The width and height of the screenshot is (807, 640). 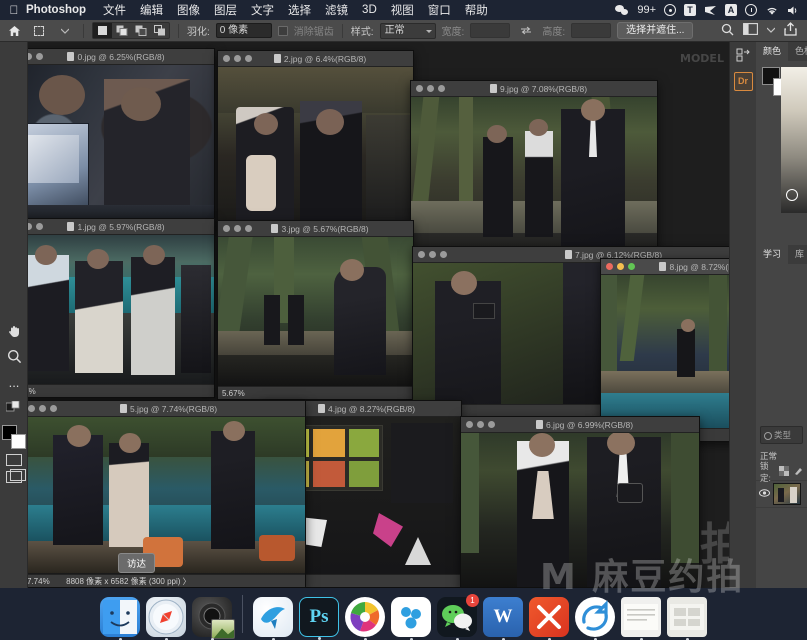 What do you see at coordinates (731, 10) in the screenshot?
I see `input-source-icon: A` at bounding box center [731, 10].